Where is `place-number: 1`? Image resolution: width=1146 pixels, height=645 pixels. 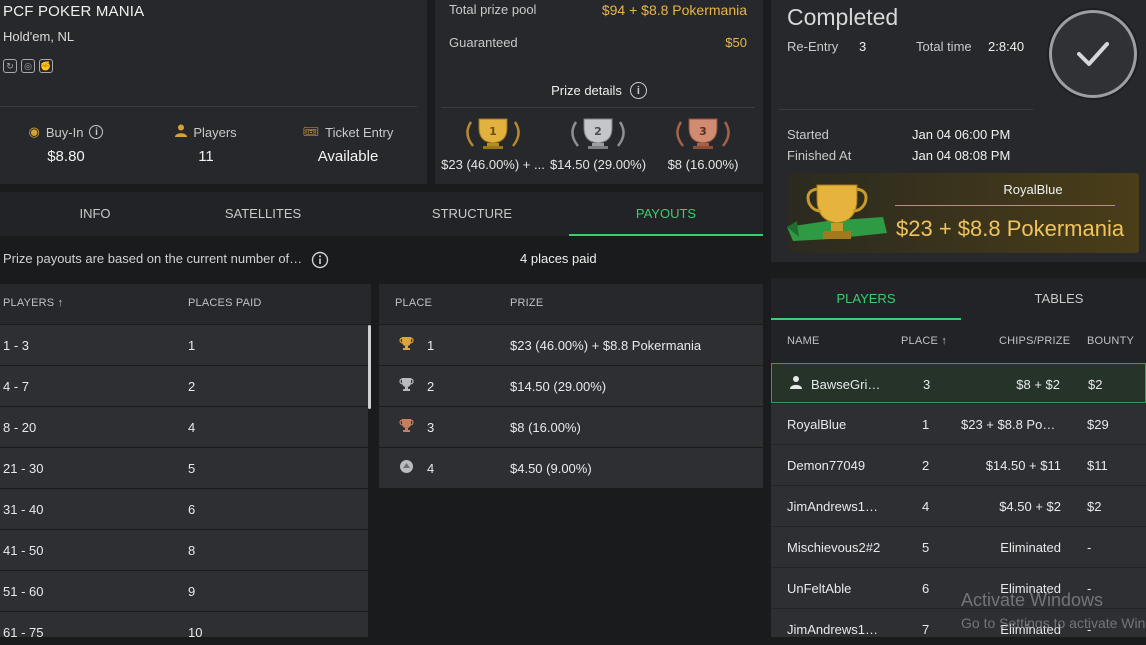
place-number: 1 is located at coordinates (431, 345).